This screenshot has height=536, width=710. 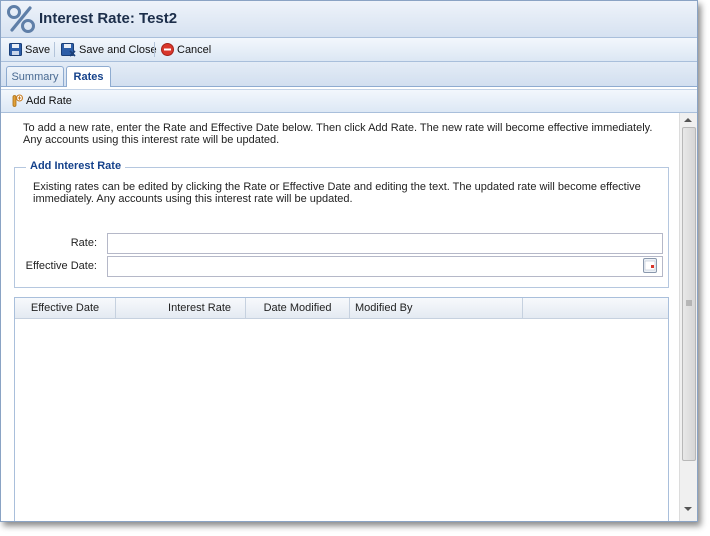 What do you see at coordinates (68, 49) in the screenshot?
I see `save-and-close-icon` at bounding box center [68, 49].